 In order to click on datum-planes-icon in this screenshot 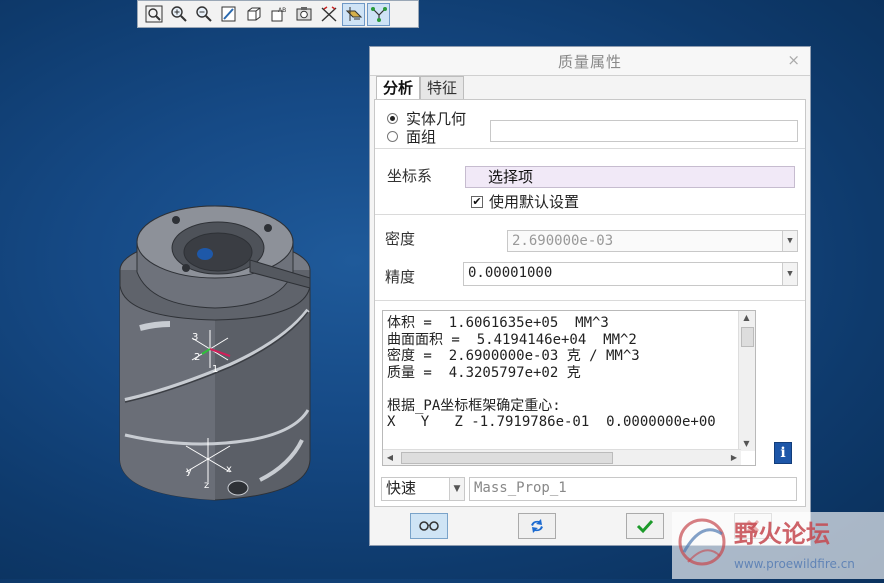, I will do `click(353, 14)`.